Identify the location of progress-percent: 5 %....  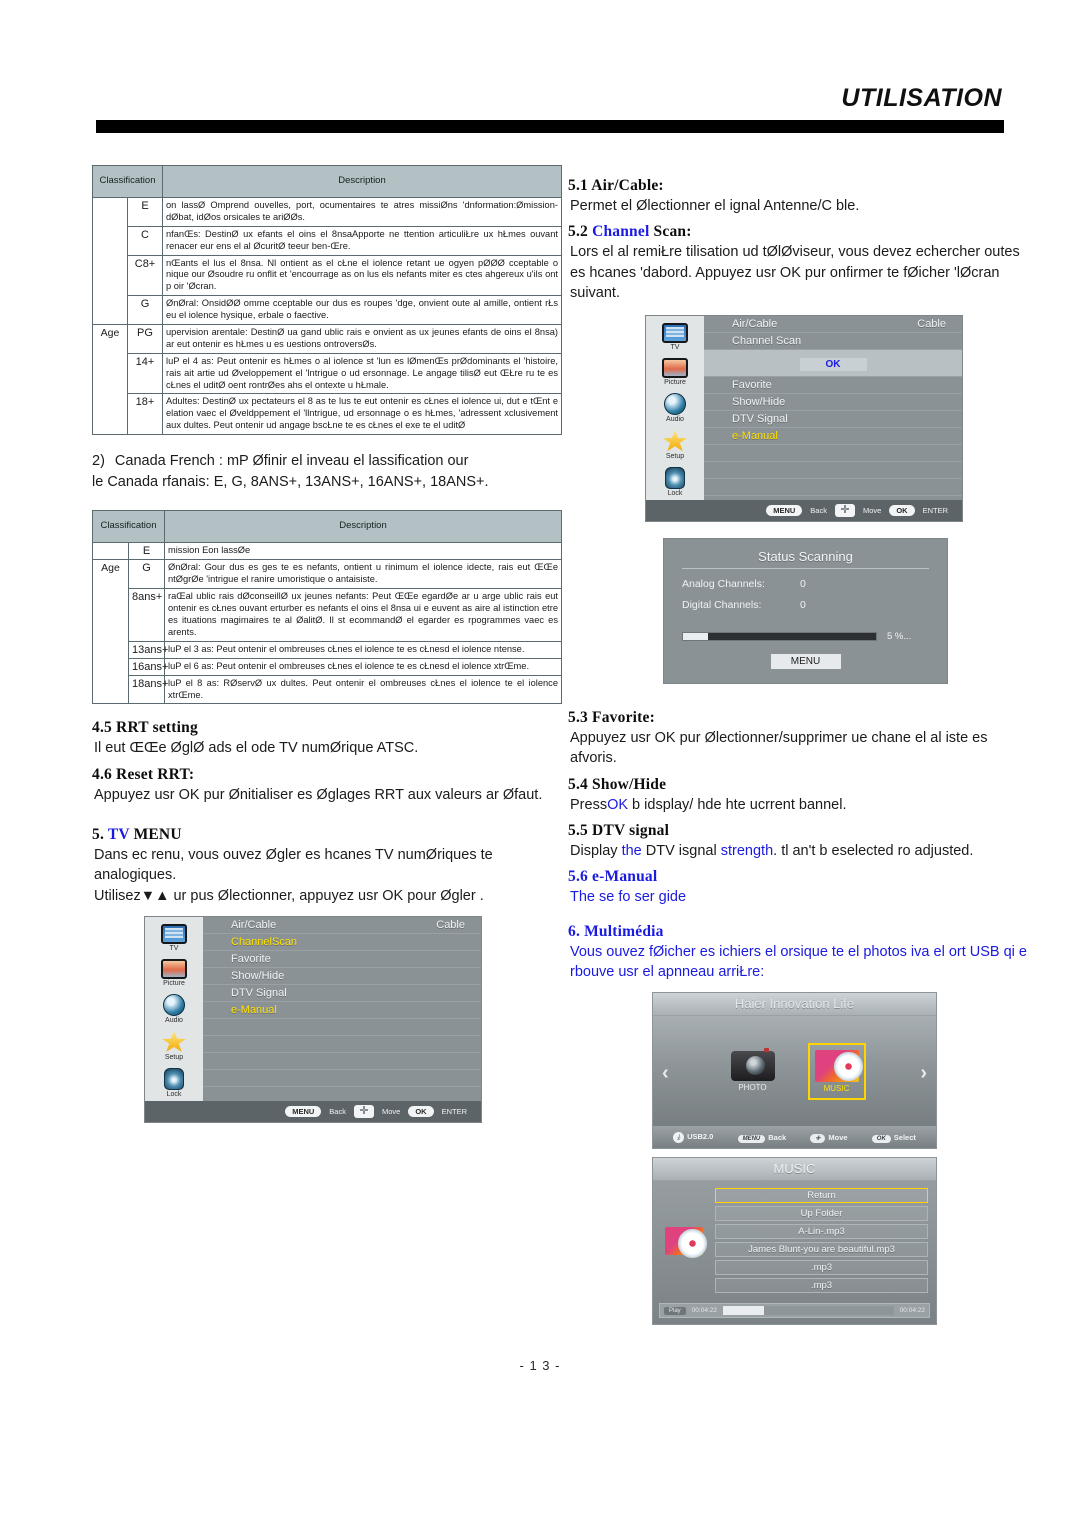
(899, 637).